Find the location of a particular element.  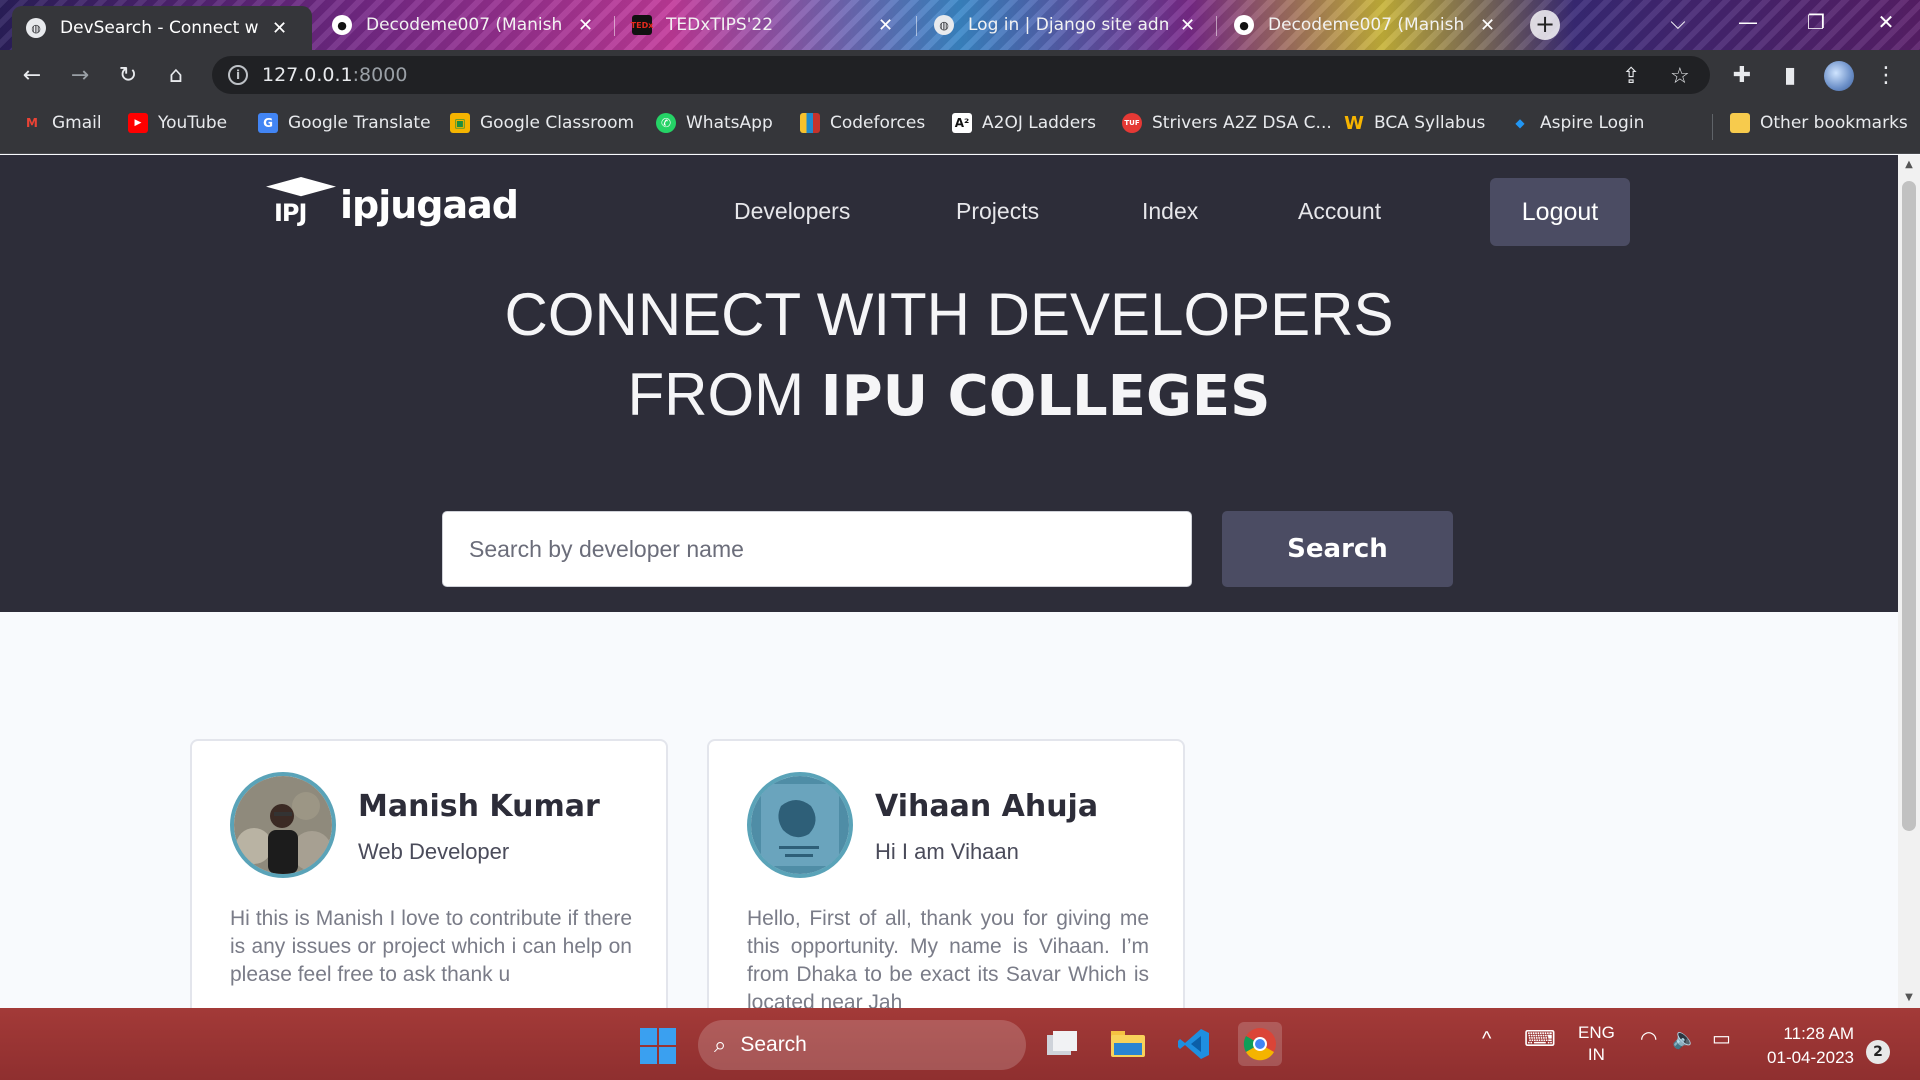

tab-tedx: TEDx TEDxTIPS'22 ✕ is located at coordinates (767, 25).